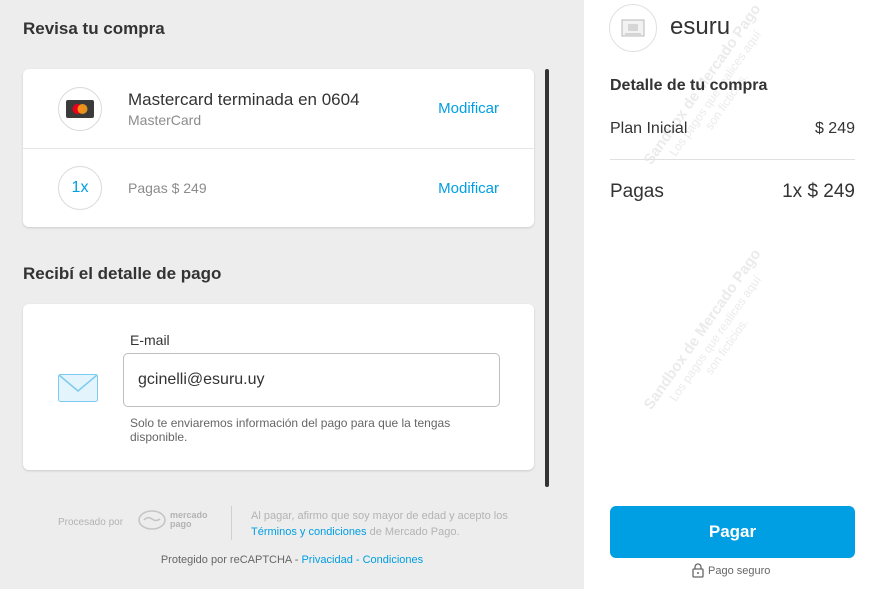  What do you see at coordinates (547, 278) in the screenshot?
I see `scrollbar` at bounding box center [547, 278].